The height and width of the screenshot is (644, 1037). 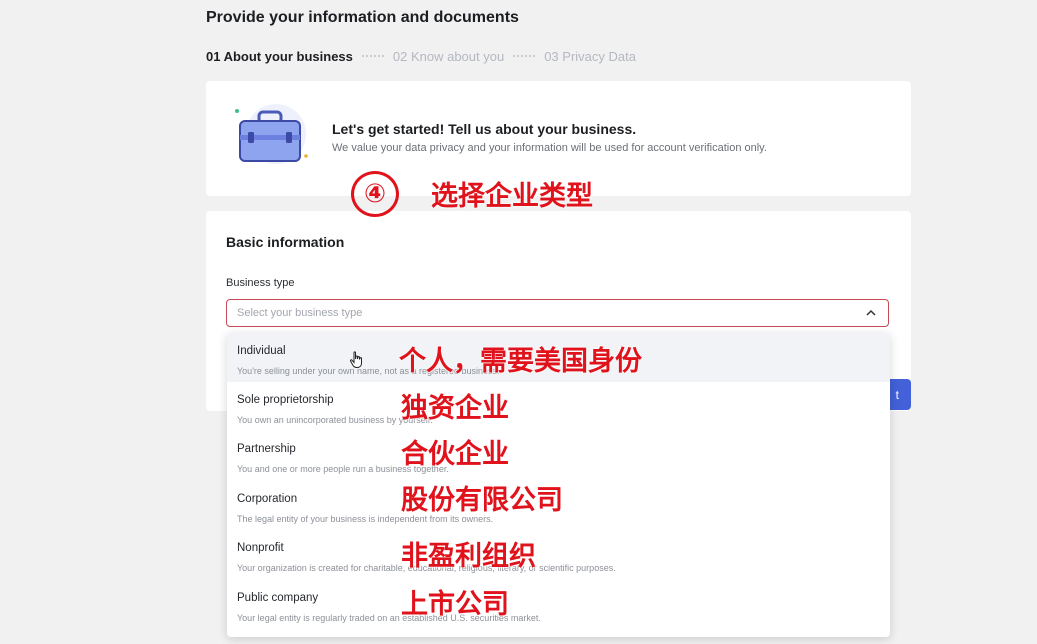 I want to click on annotation-sole-proprietorship: 独资企业, so click(x=455, y=408).